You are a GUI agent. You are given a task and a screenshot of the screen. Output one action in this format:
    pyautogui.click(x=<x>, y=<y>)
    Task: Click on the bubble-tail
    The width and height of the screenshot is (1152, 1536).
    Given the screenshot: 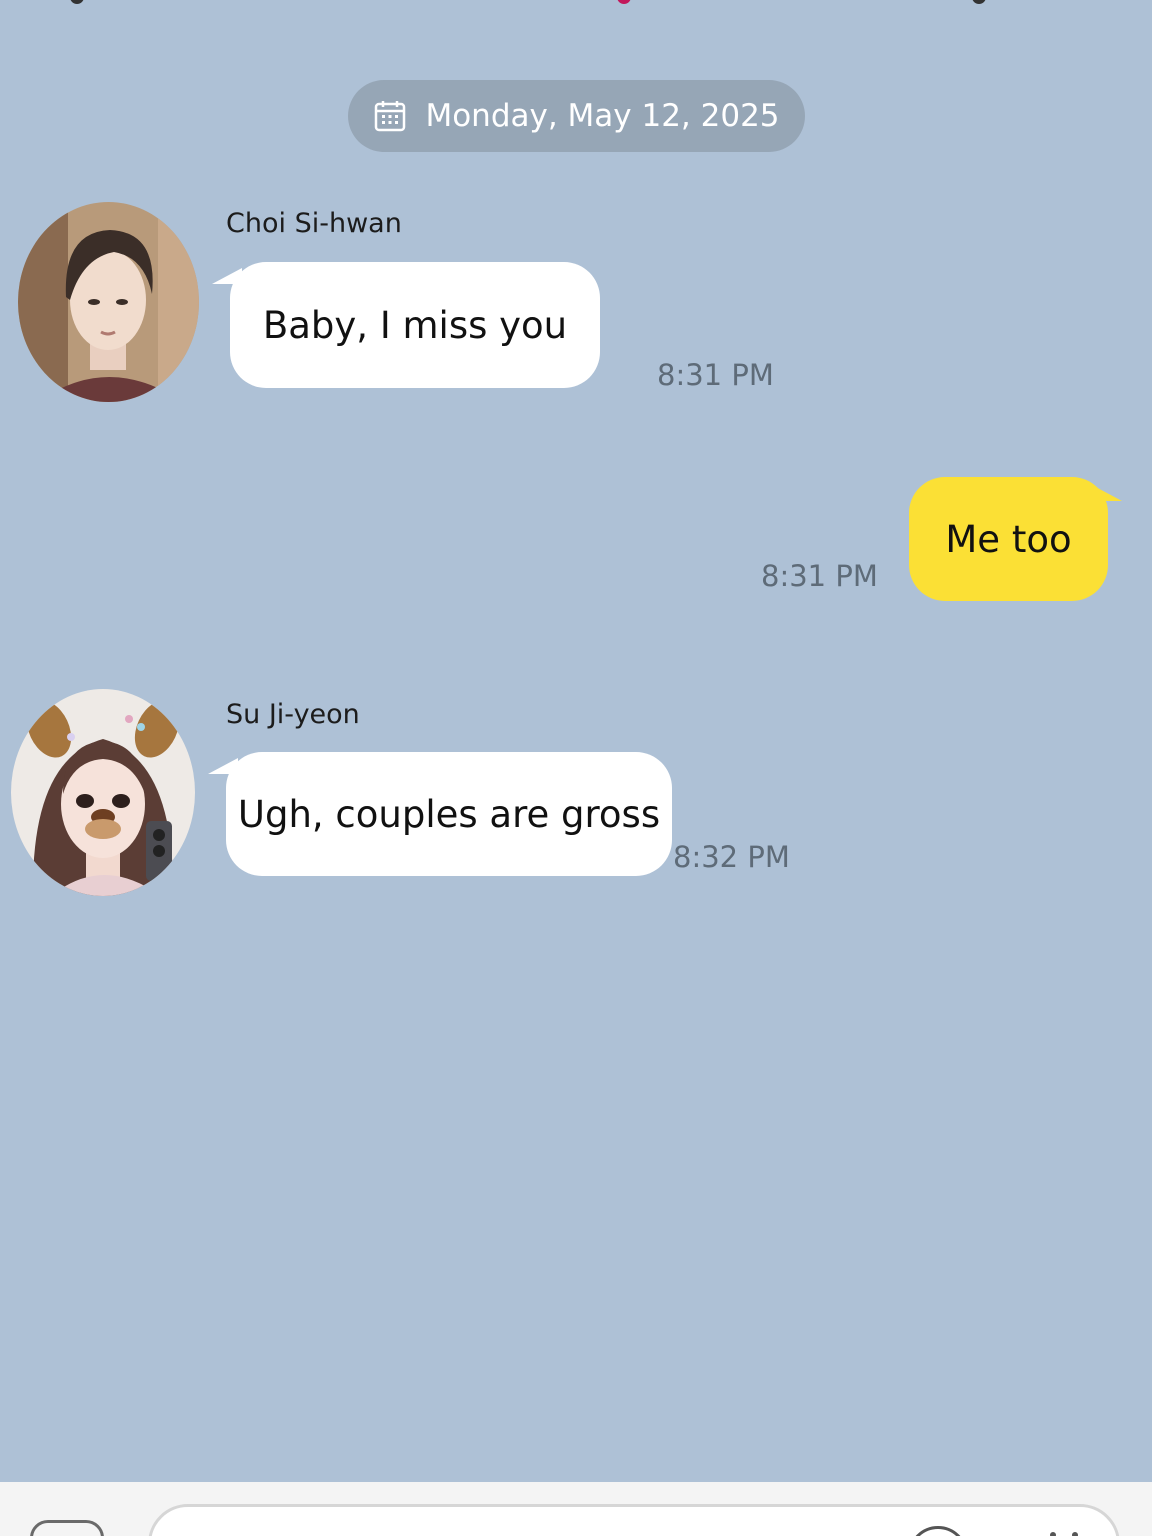 What is the action you would take?
    pyautogui.click(x=1107, y=493)
    